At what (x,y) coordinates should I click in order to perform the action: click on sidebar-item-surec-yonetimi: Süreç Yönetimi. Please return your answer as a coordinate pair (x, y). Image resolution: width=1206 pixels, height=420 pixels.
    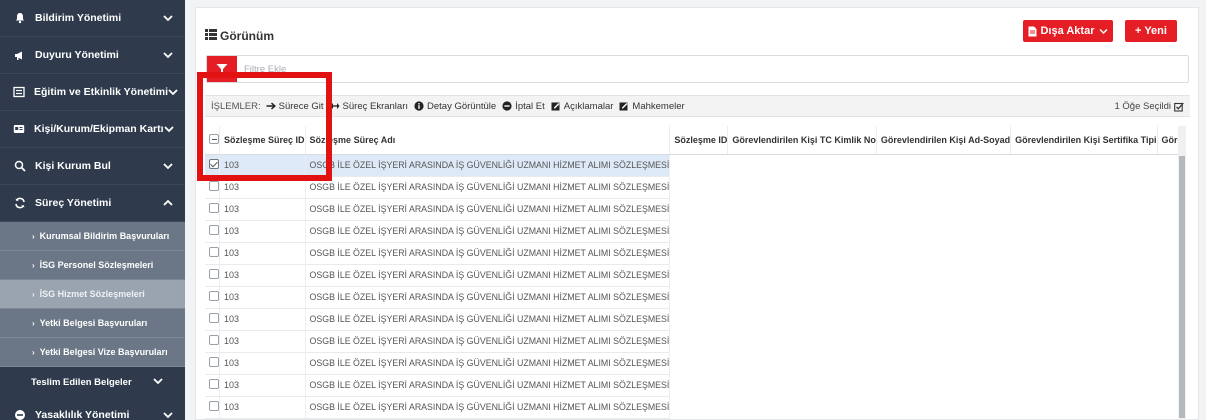
    Looking at the image, I should click on (92, 203).